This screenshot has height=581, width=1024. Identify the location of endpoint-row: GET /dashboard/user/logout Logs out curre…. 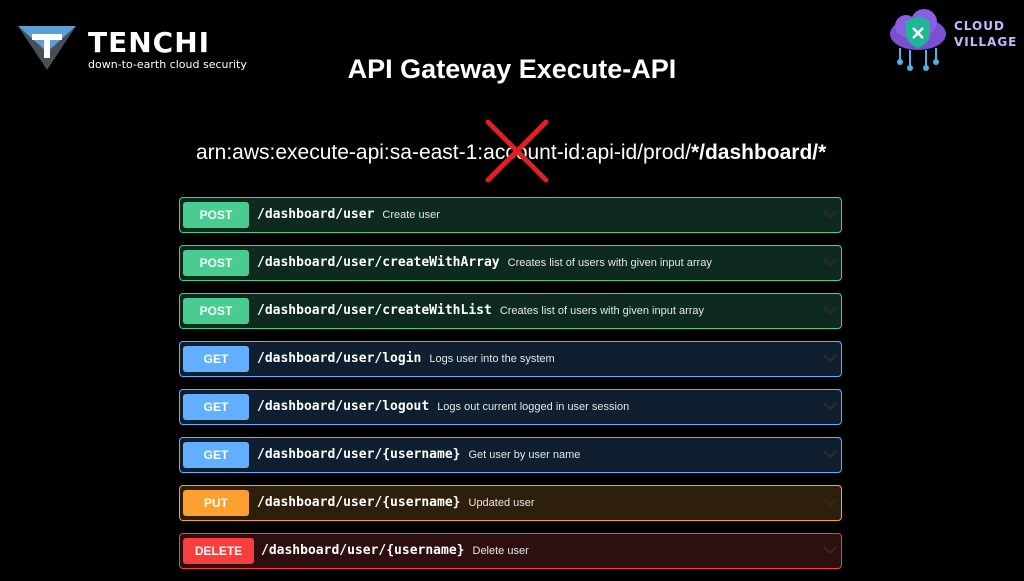
(510, 407).